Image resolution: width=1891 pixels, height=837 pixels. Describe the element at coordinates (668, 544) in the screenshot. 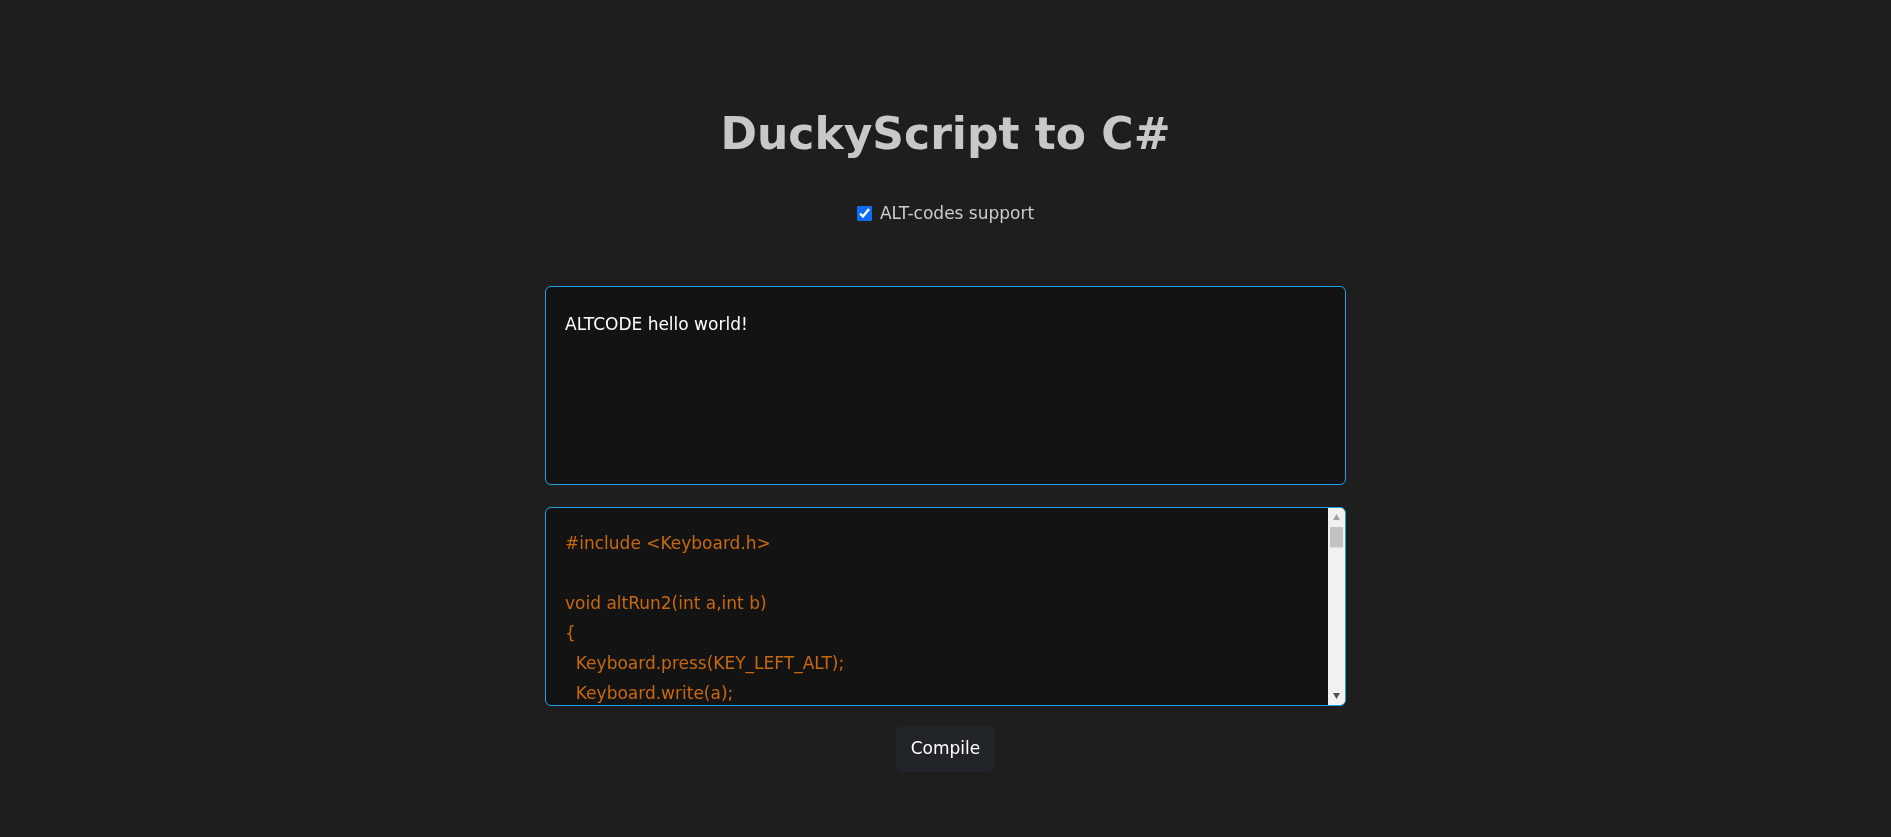

I see `code-line: #include <Keyboard.h>` at that location.